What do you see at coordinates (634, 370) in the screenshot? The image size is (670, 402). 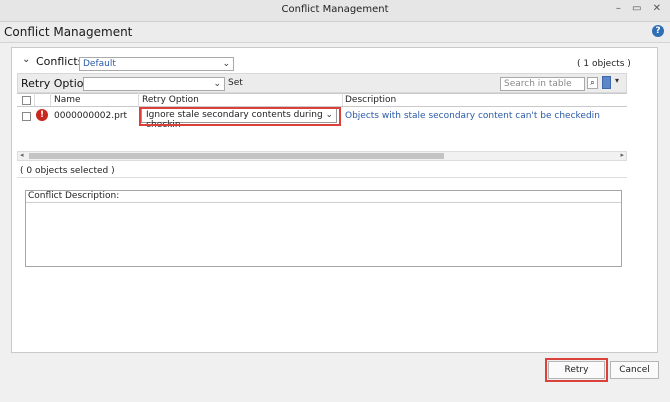 I see `cancel-button: Cancel` at bounding box center [634, 370].